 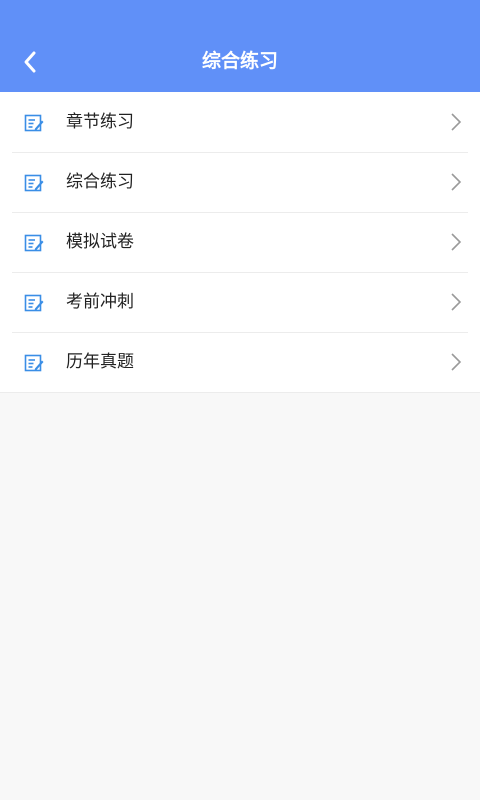 I want to click on list-item-past-exams: 历年真题, so click(x=240, y=362).